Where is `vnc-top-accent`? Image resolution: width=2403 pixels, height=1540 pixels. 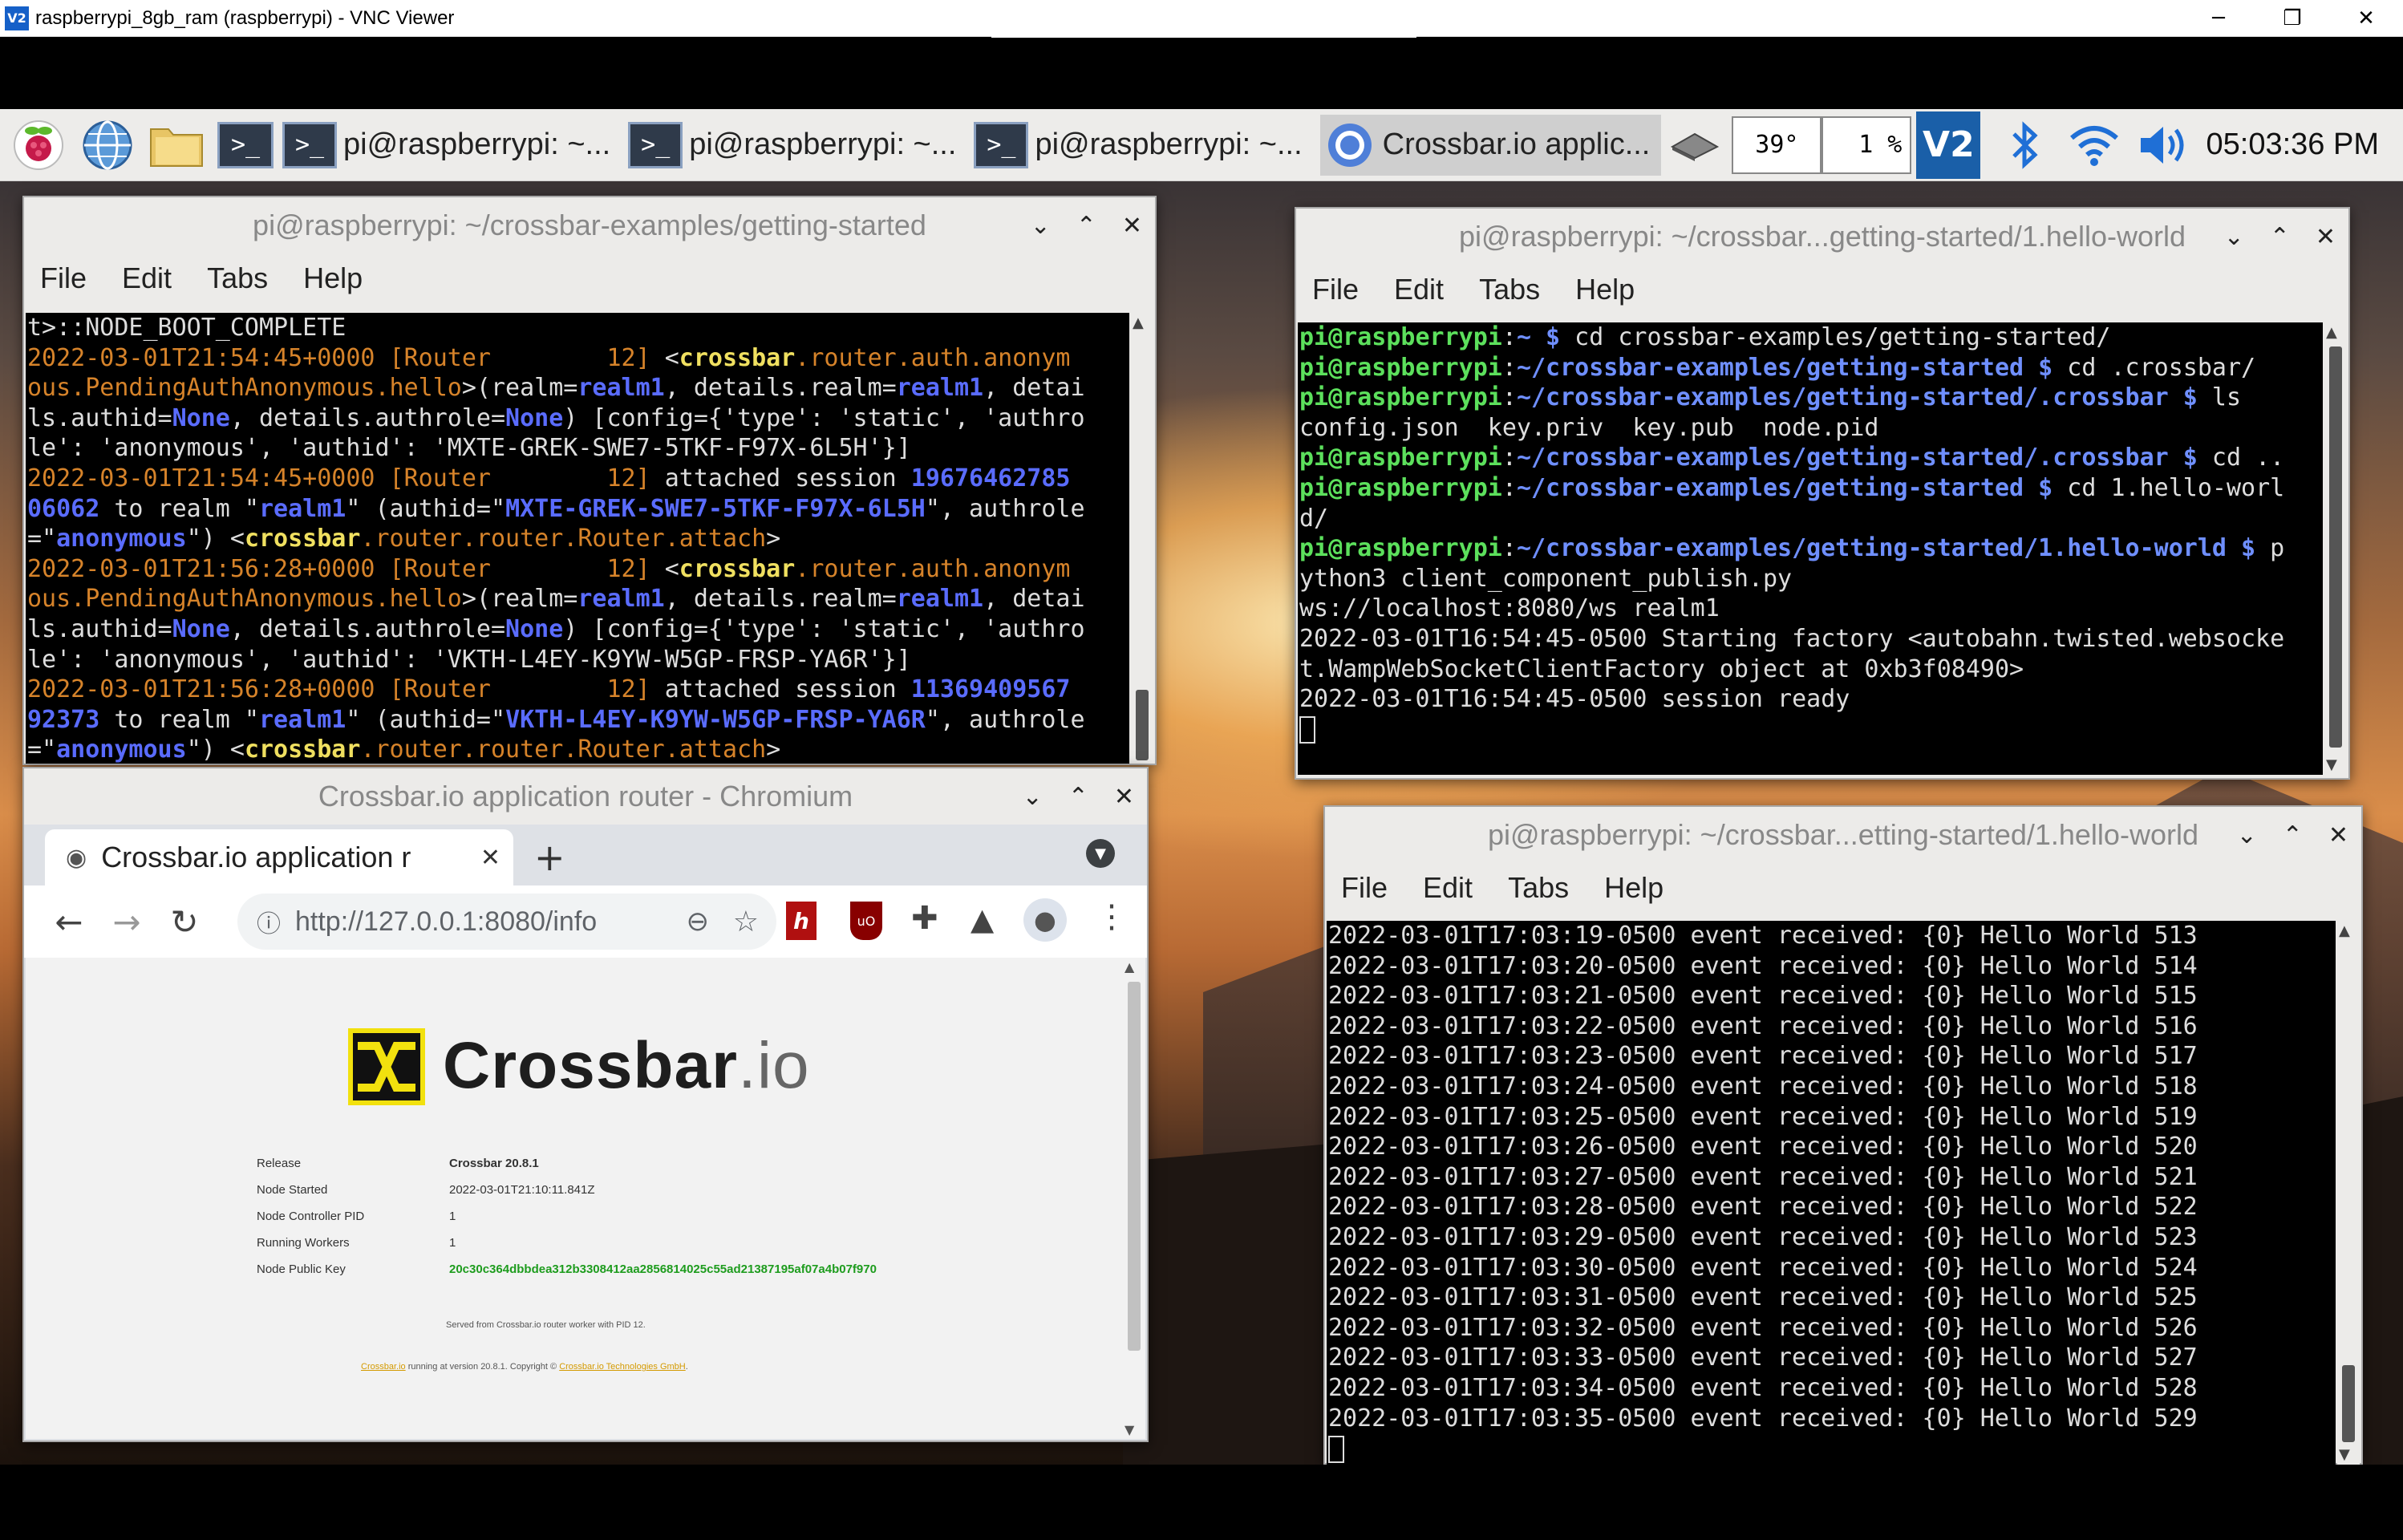 vnc-top-accent is located at coordinates (1203, 36).